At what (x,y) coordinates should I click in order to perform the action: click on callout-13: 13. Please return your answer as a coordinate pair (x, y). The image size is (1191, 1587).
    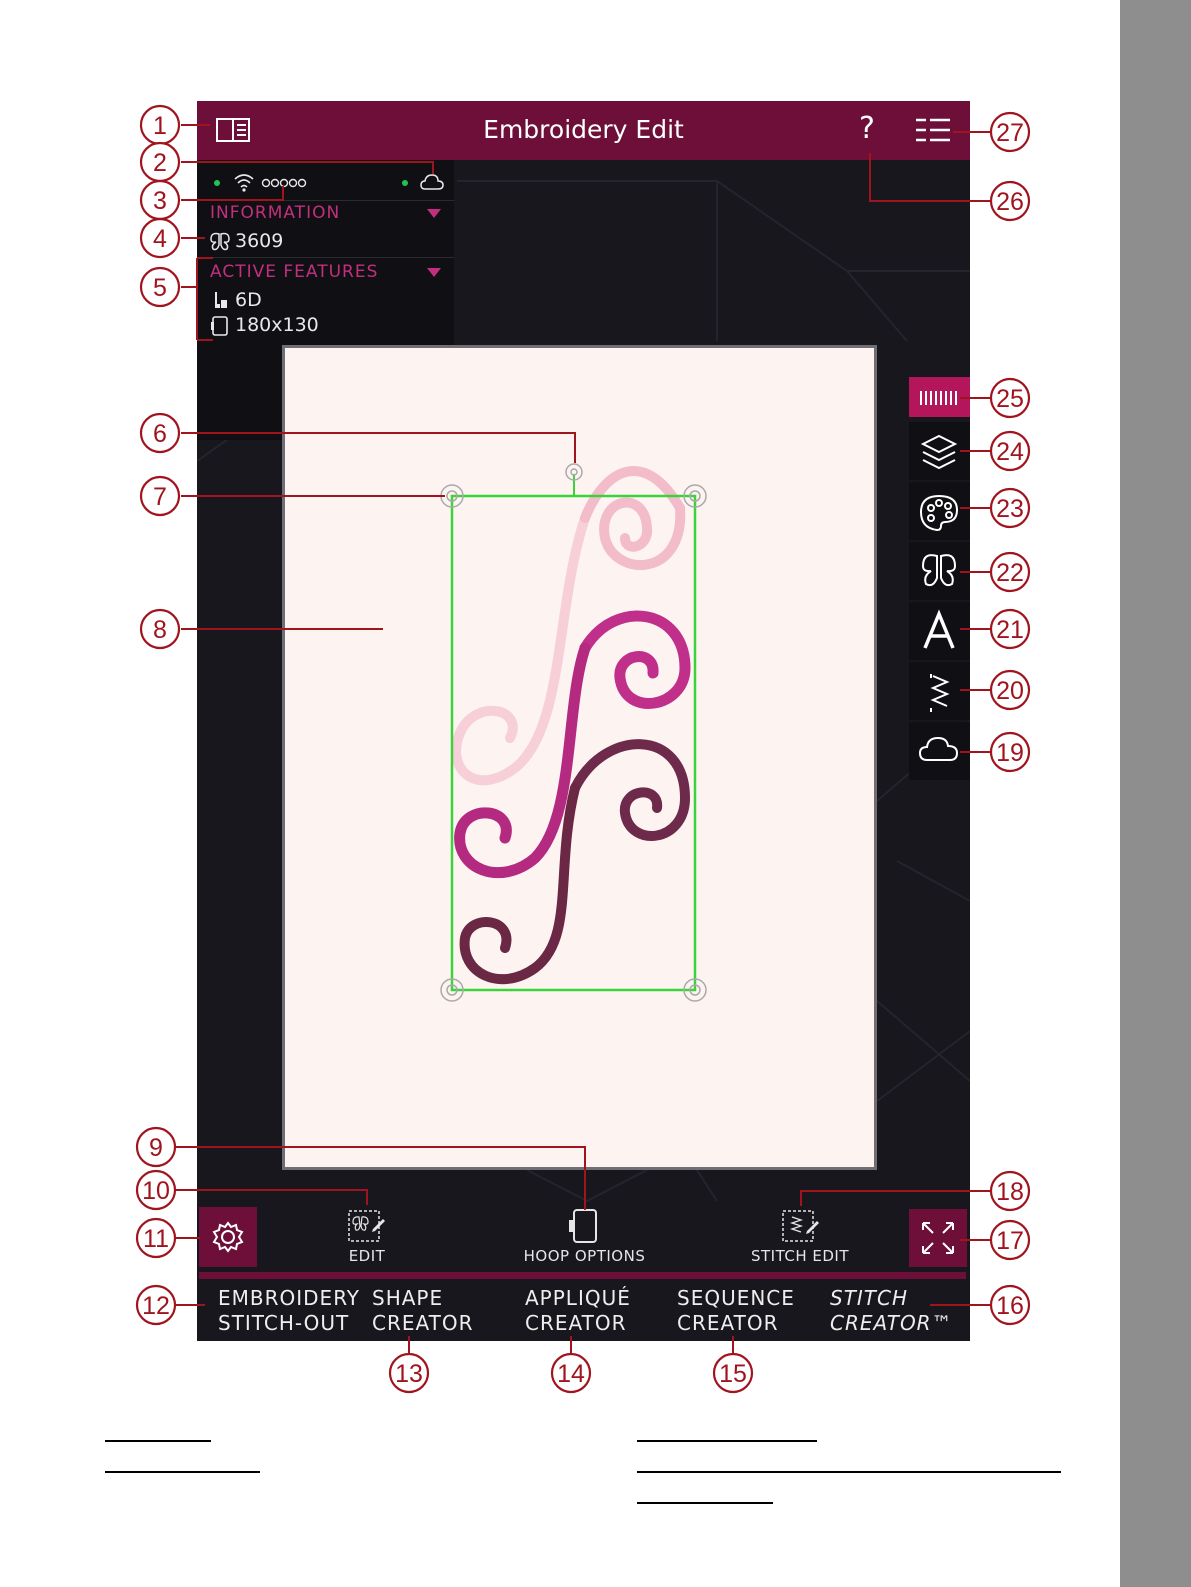
    Looking at the image, I should click on (409, 1374).